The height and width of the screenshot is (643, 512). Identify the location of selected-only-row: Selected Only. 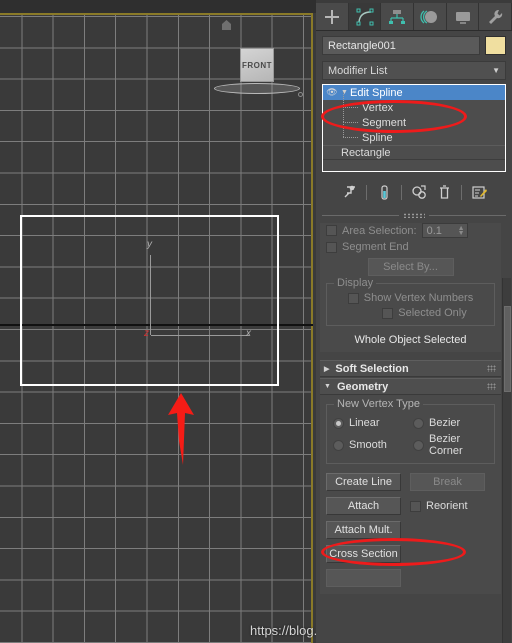
(410, 313).